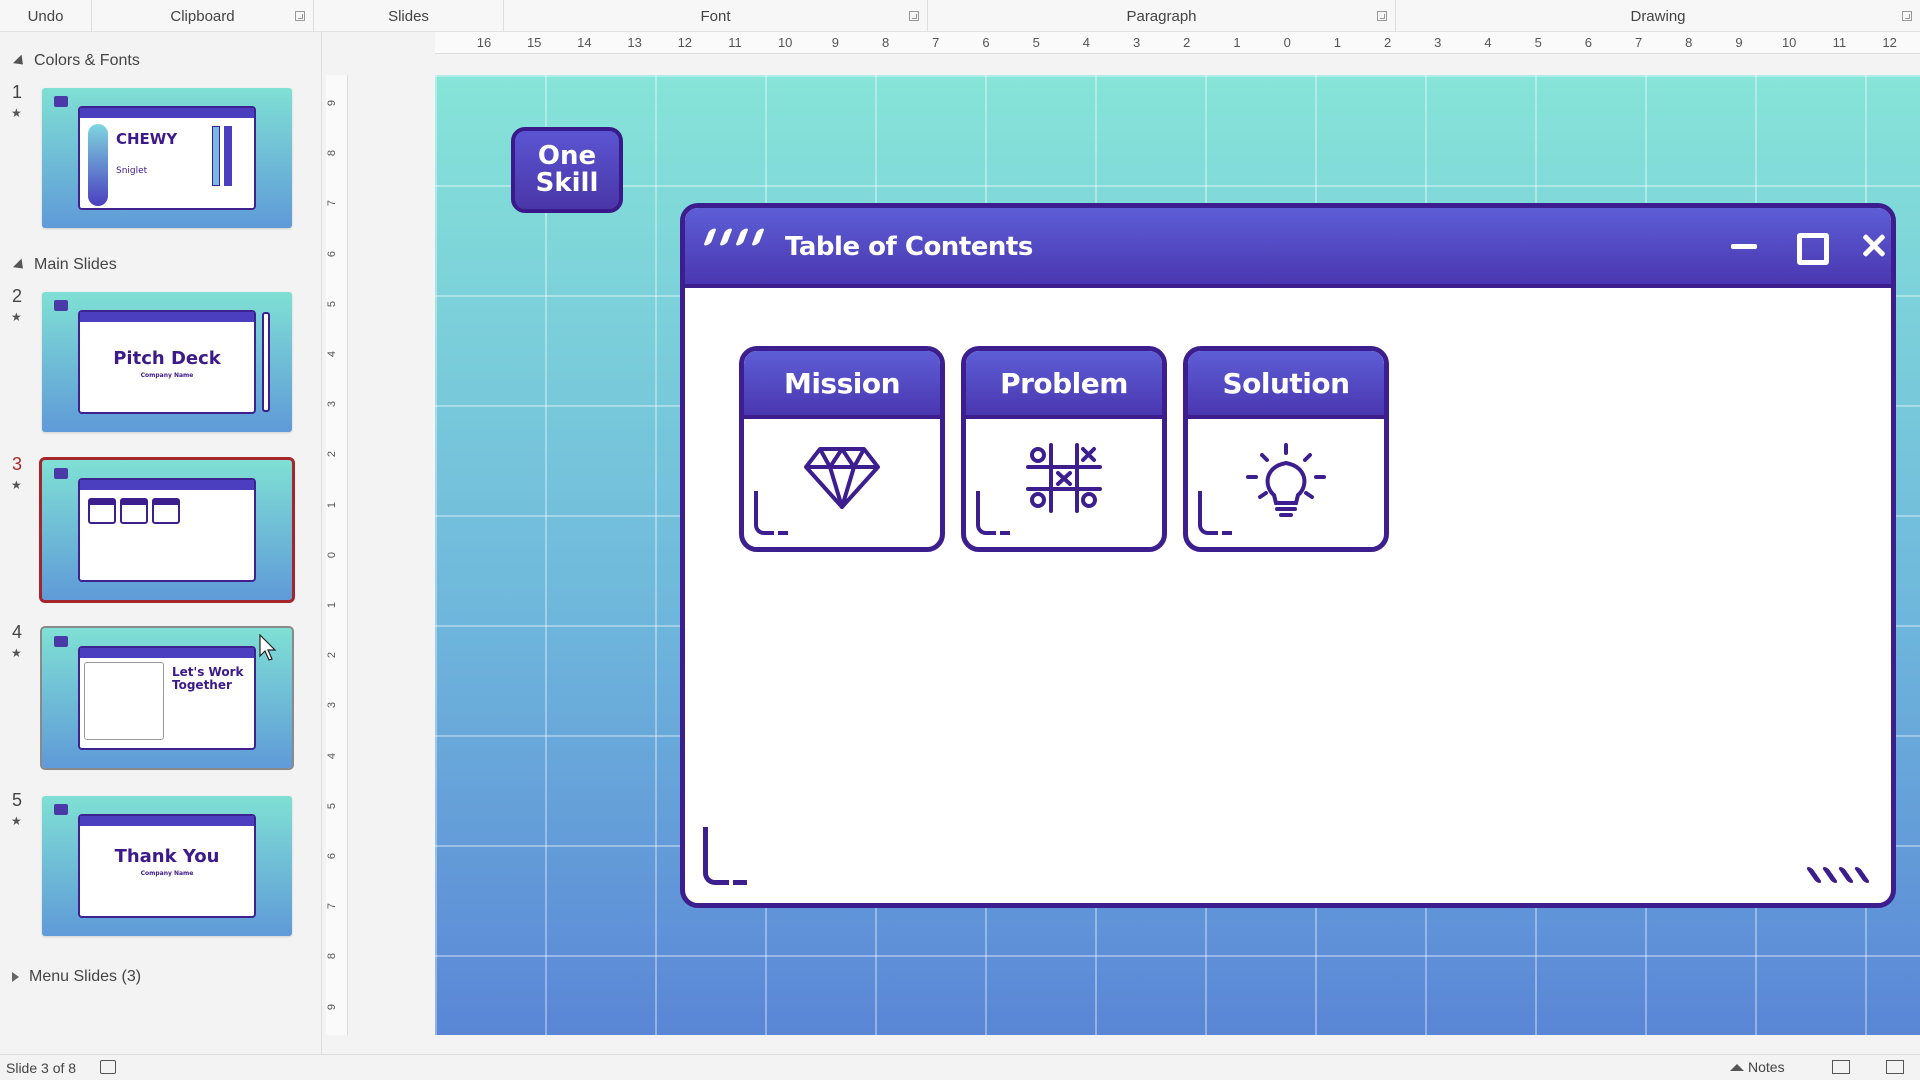 The width and height of the screenshot is (1920, 1080). What do you see at coordinates (1895, 1067) in the screenshot?
I see `slide-sorter-view-icon` at bounding box center [1895, 1067].